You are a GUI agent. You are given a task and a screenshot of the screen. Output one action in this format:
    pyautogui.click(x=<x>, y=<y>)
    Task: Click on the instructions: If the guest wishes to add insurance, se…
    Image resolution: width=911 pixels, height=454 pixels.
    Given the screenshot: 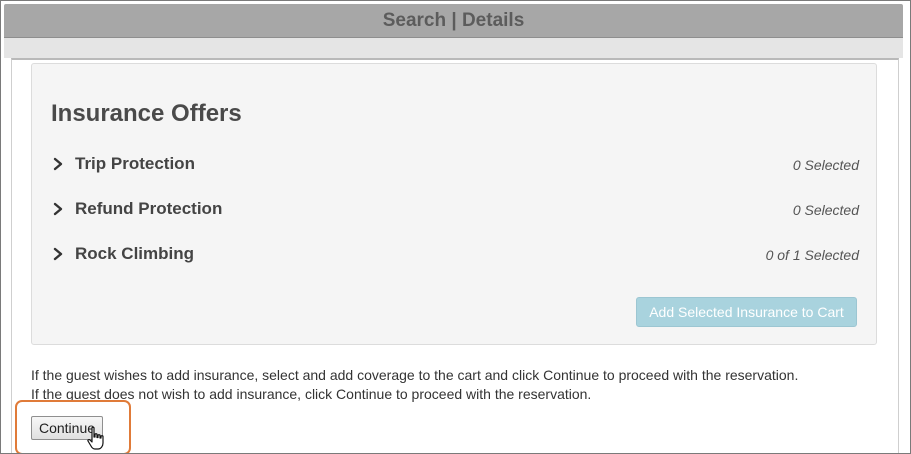 What is the action you would take?
    pyautogui.click(x=451, y=385)
    